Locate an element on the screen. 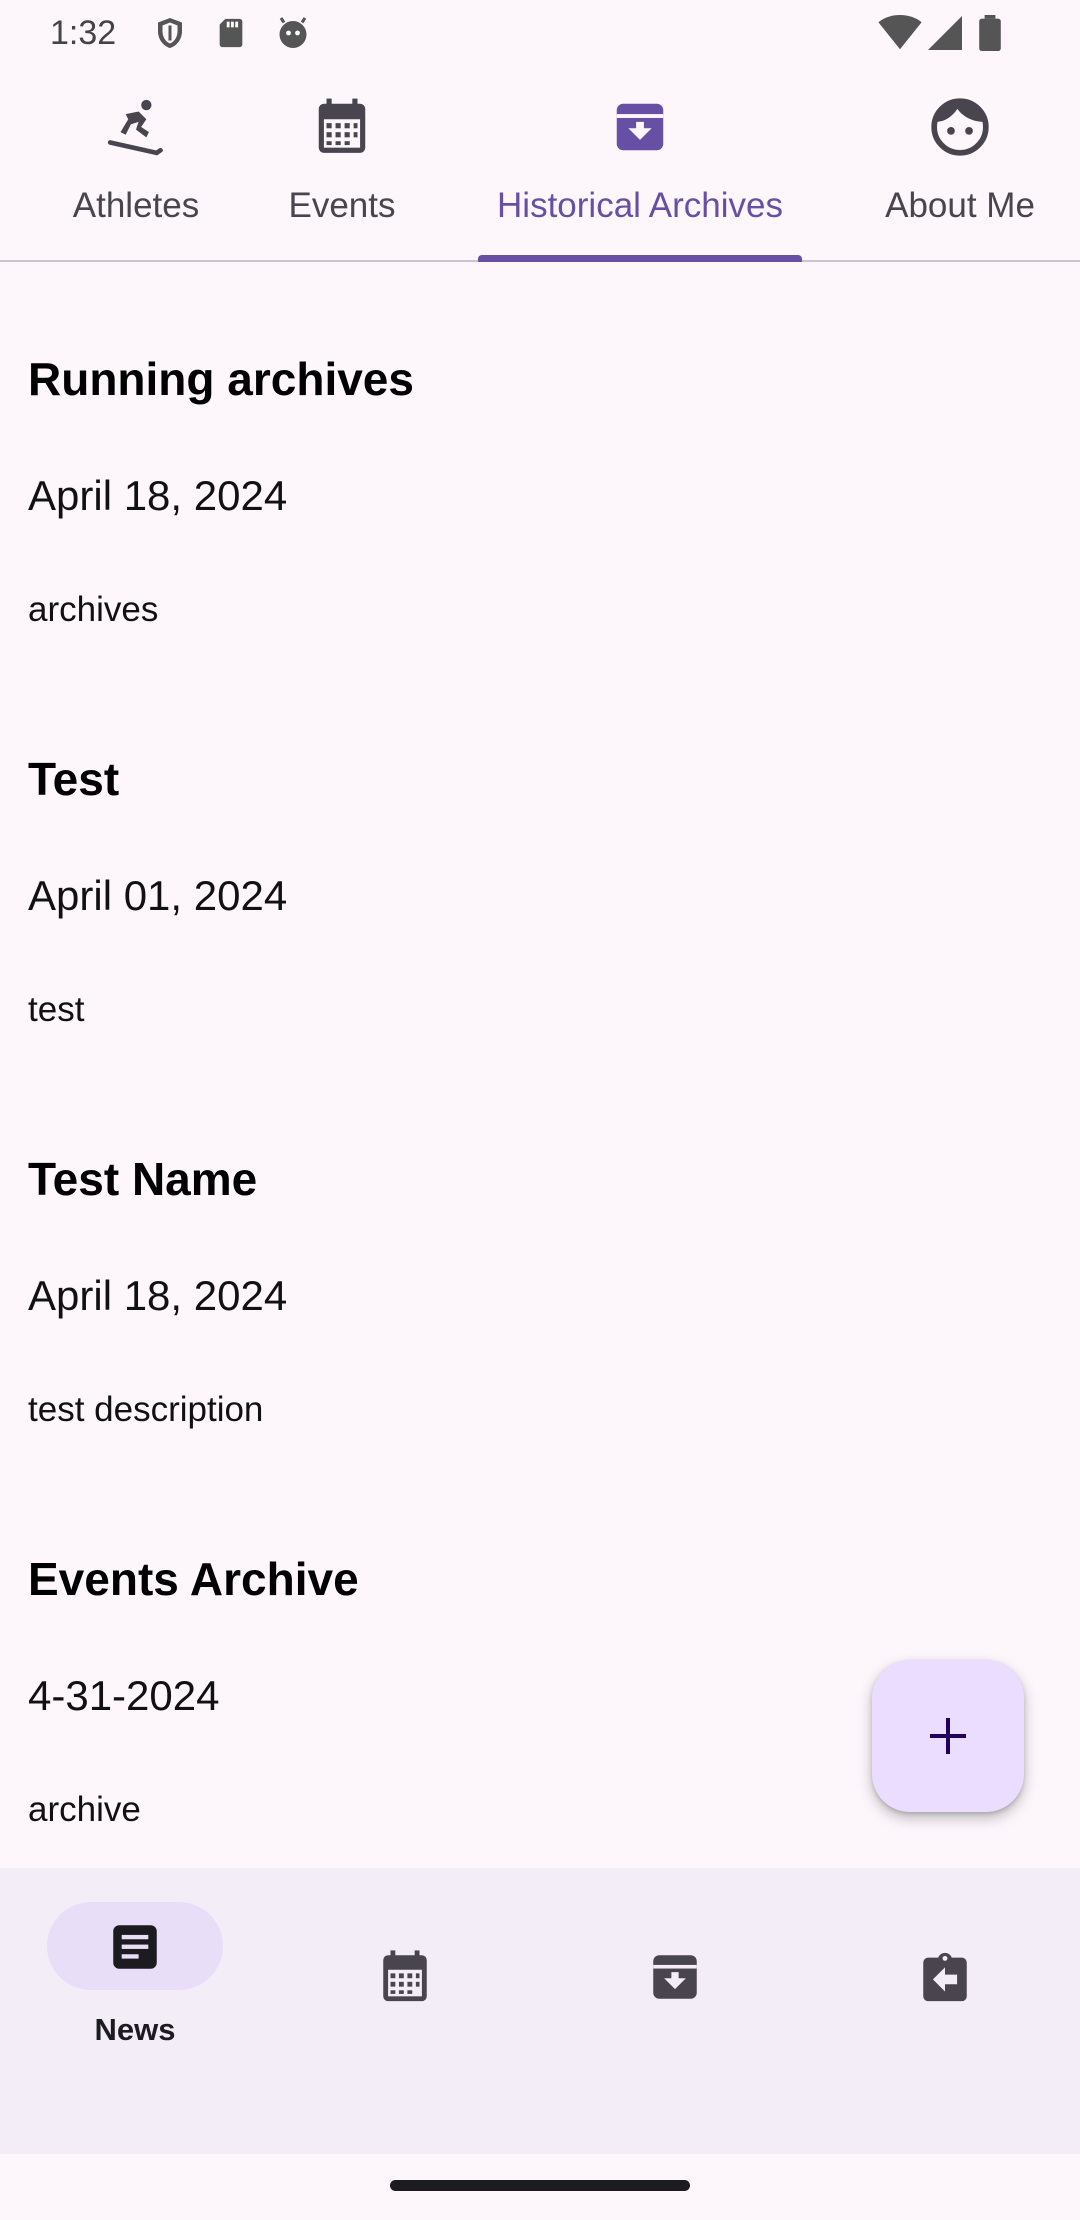 This screenshot has width=1080, height=2220. shield-icon is located at coordinates (170, 33).